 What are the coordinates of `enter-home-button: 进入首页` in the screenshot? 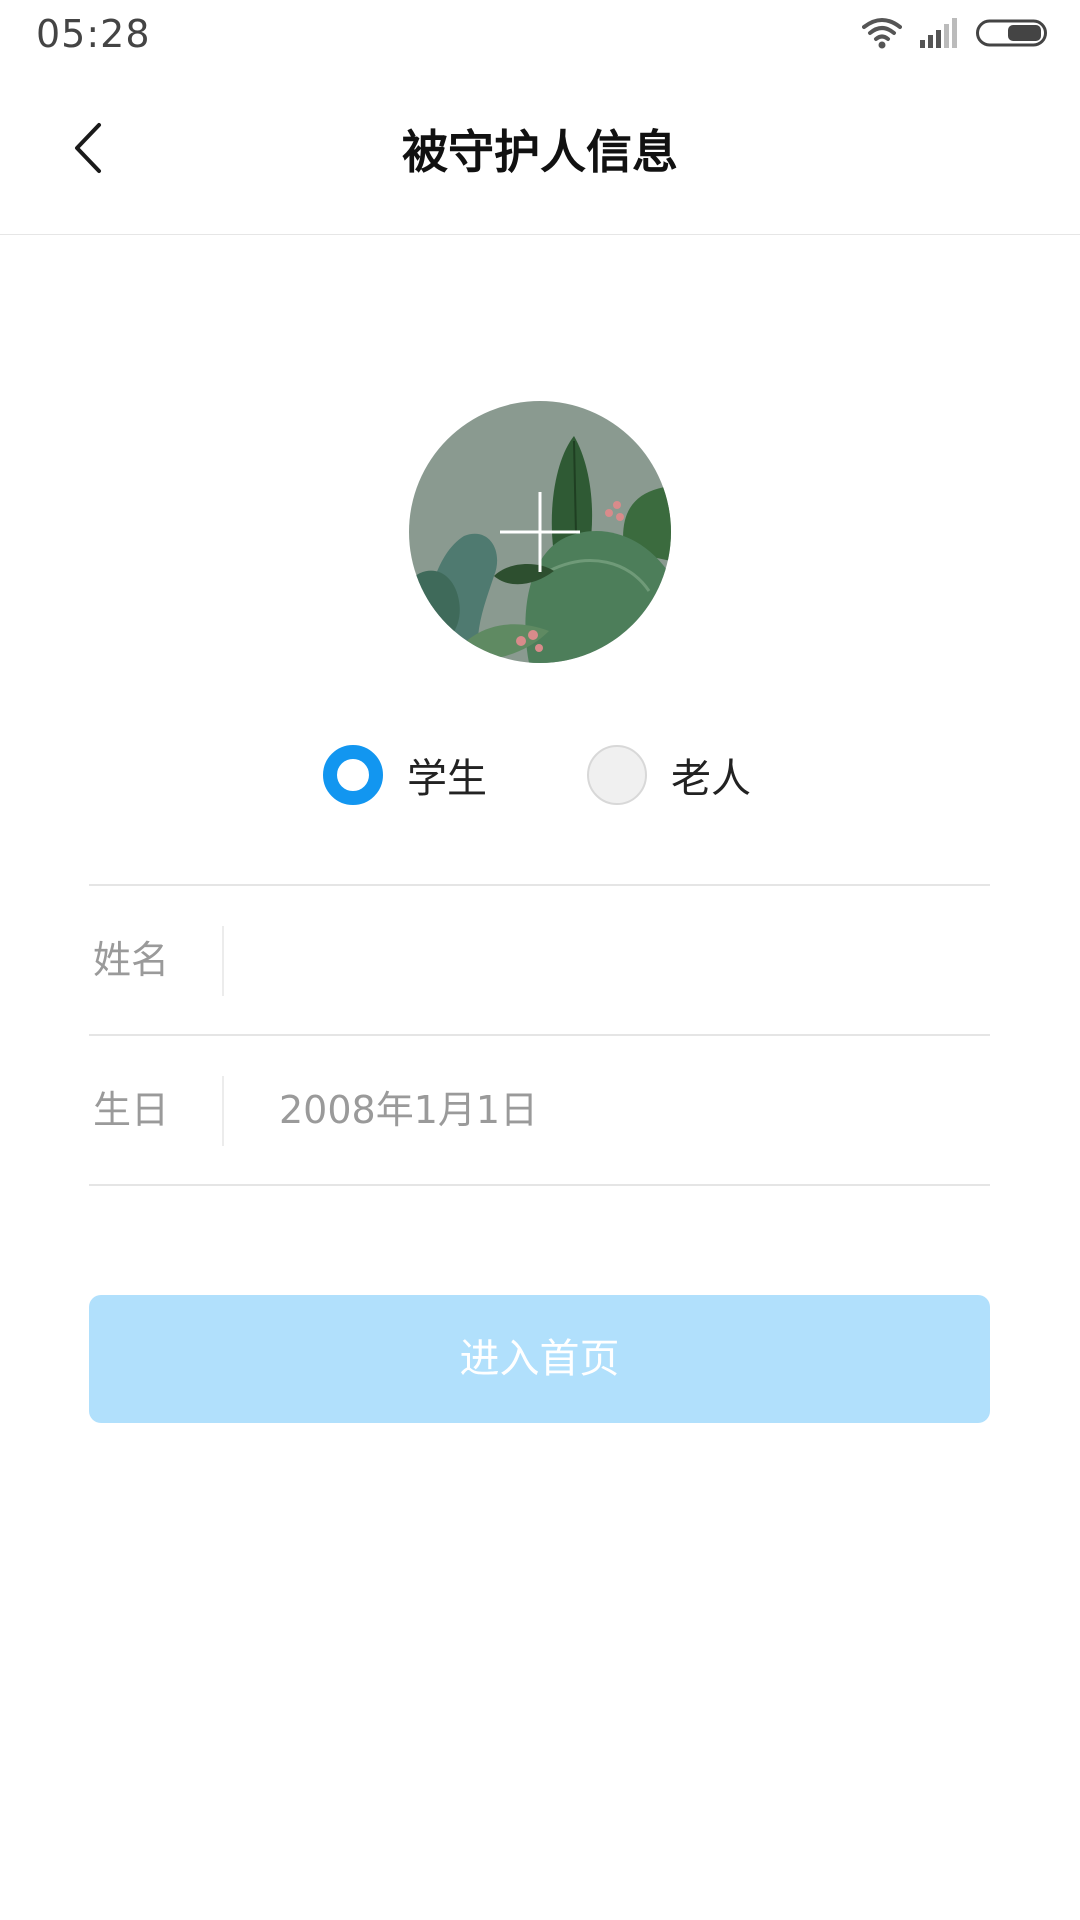 It's located at (539, 1359).